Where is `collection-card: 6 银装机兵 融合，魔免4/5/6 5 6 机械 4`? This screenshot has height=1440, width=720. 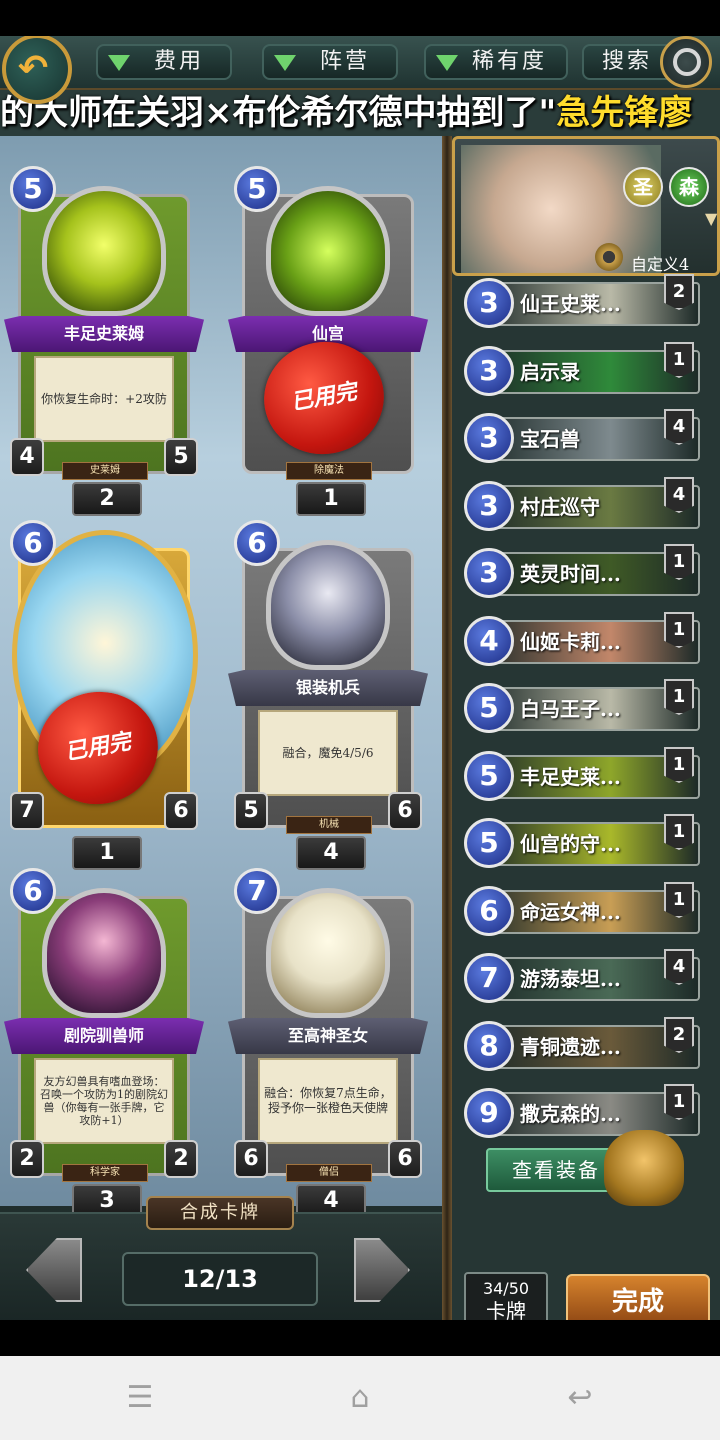
collection-card: 6 银装机兵 融合，魔免4/5/6 5 6 机械 4 is located at coordinates (328, 695).